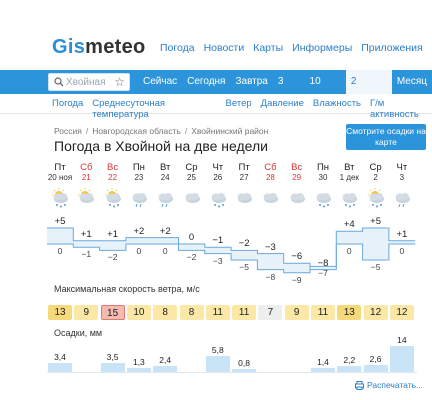  What do you see at coordinates (323, 177) in the screenshot?
I see `day-date: 30` at bounding box center [323, 177].